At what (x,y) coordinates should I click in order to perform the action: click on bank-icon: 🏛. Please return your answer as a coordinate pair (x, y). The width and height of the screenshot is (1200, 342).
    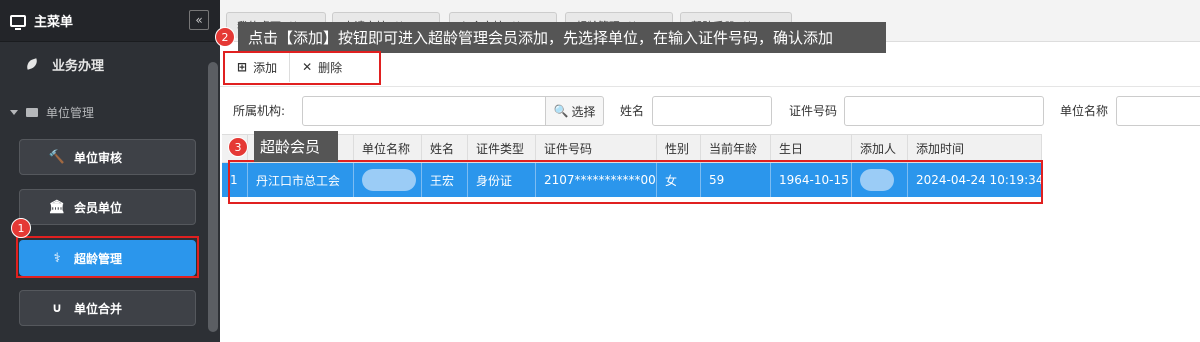
    Looking at the image, I should click on (57, 207).